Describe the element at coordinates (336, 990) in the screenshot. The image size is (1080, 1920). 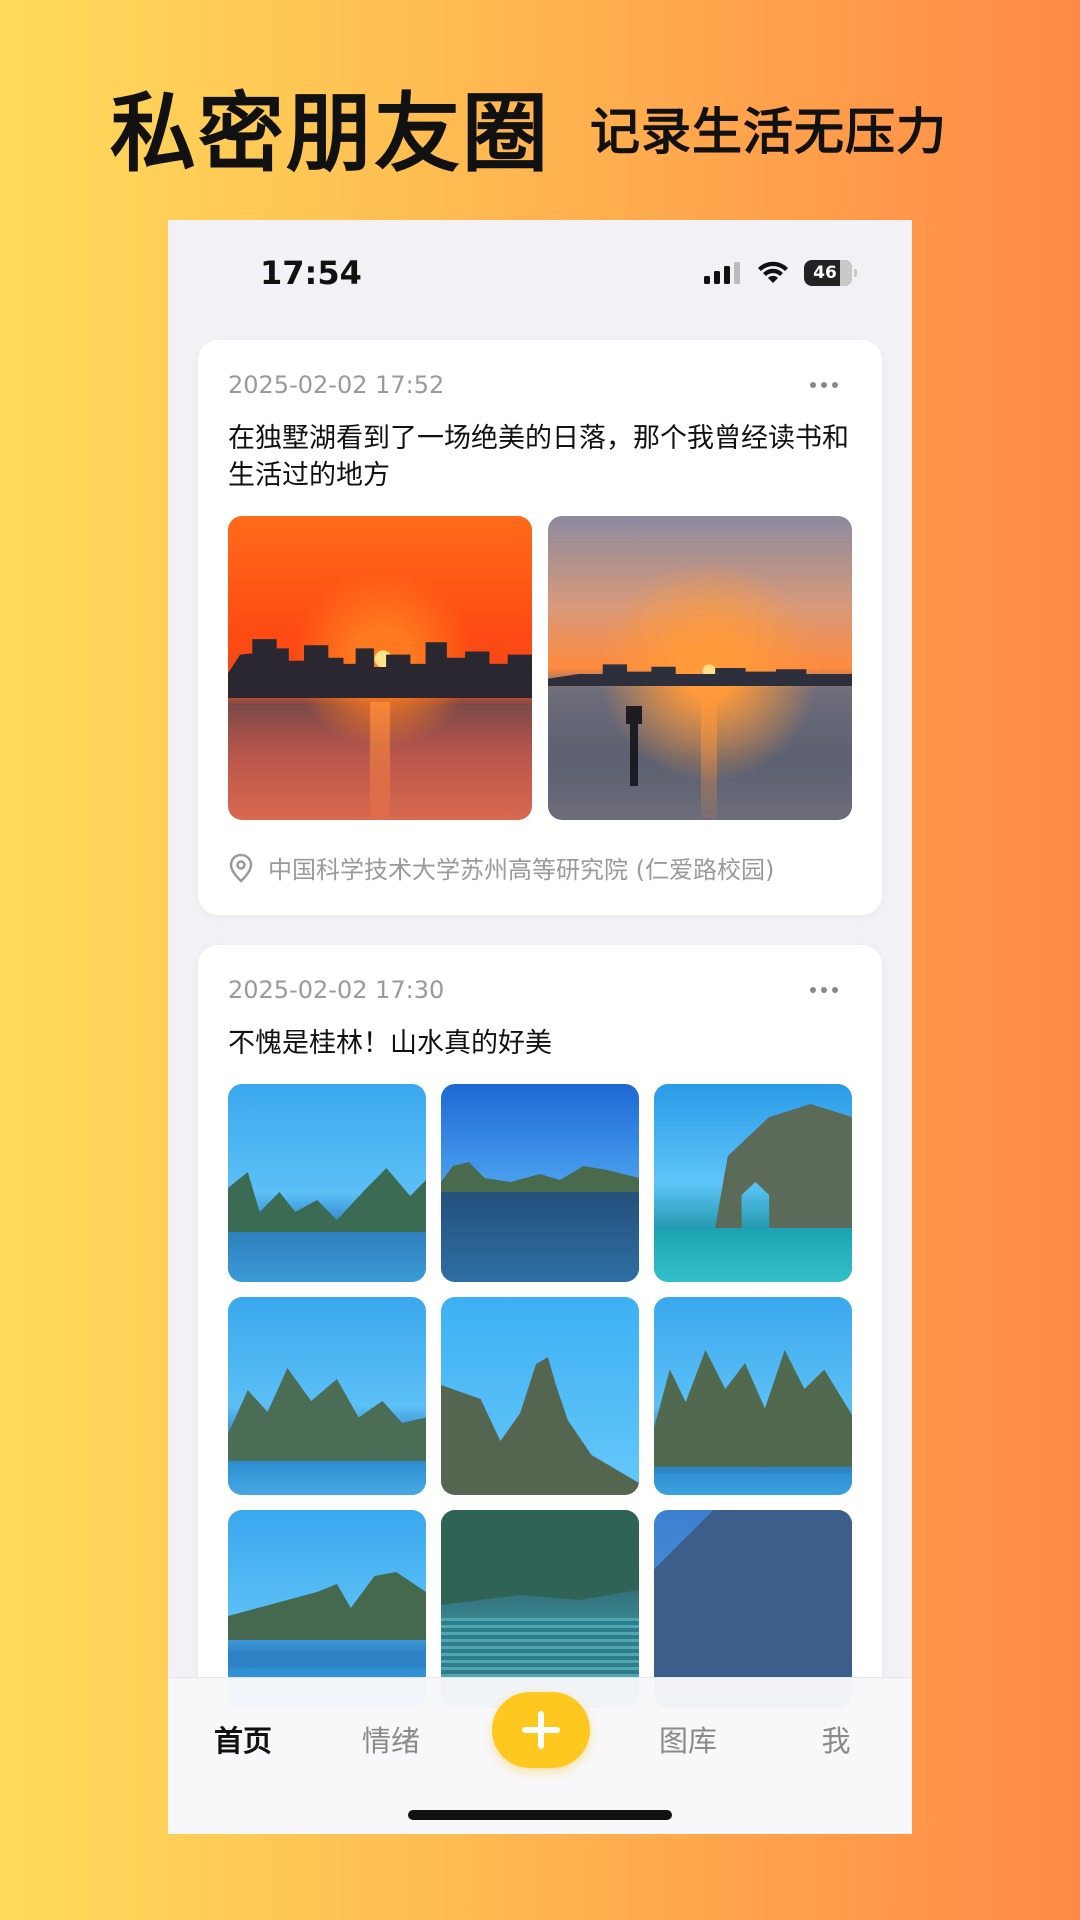
I see `post-date: 2025-02-02 17:30` at that location.